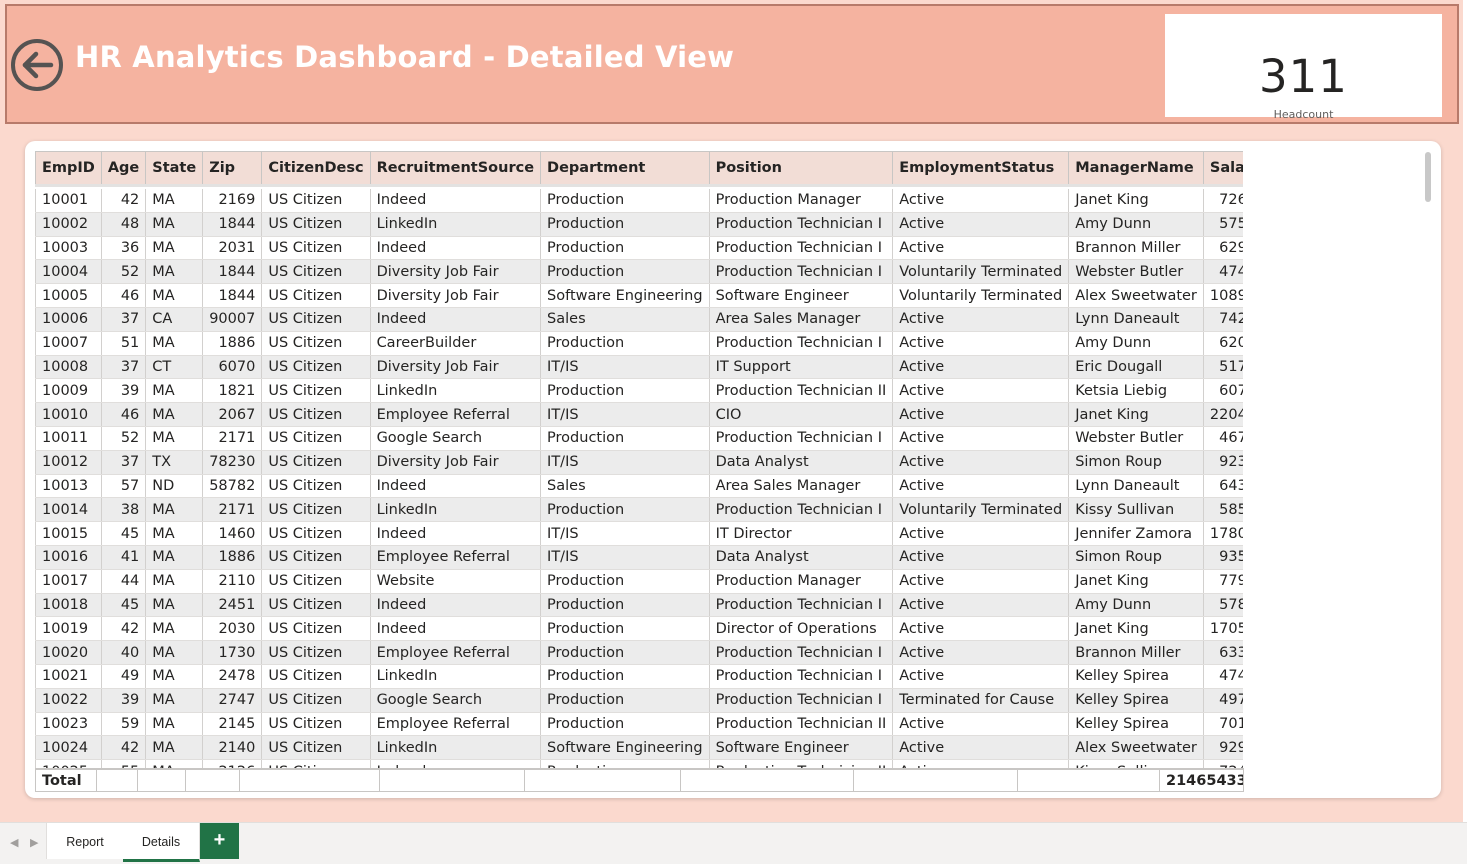 The height and width of the screenshot is (864, 1467). What do you see at coordinates (68, 581) in the screenshot?
I see `table-cell: 10017` at bounding box center [68, 581].